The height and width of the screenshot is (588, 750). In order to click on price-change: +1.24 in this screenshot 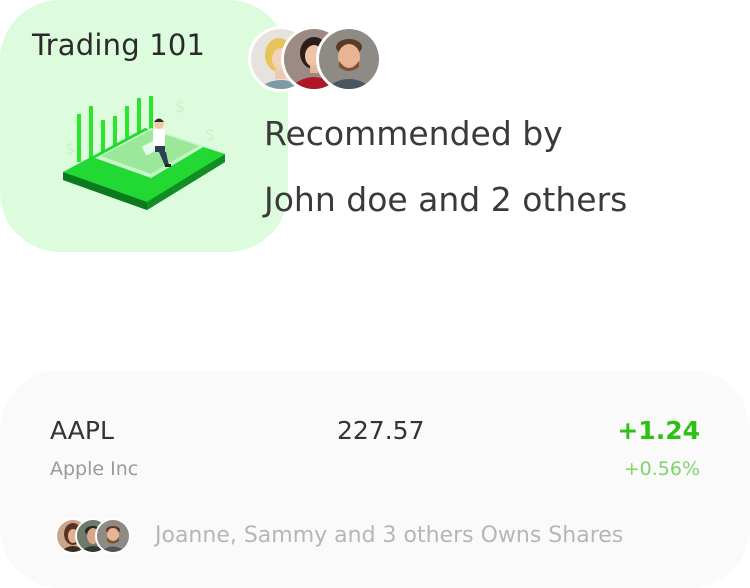, I will do `click(658, 430)`.